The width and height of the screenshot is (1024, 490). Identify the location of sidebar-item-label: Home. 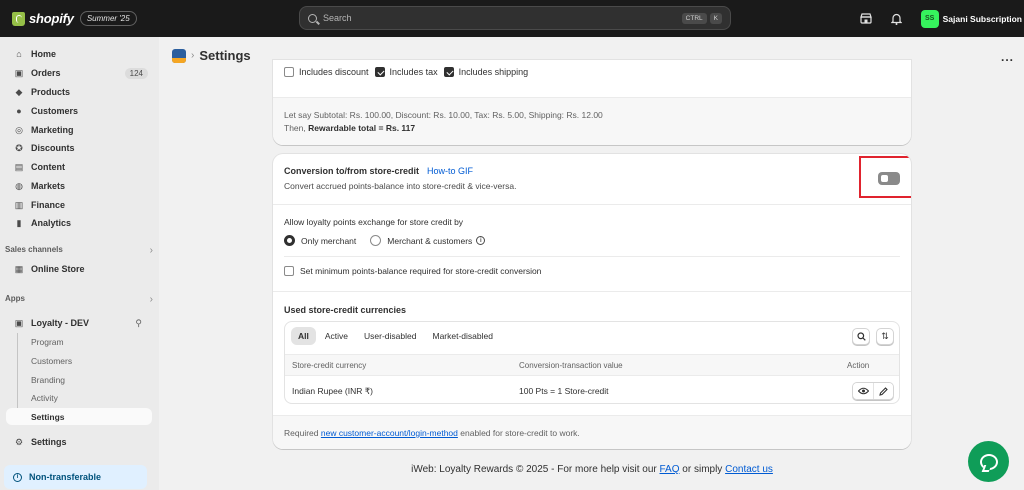
(44, 54).